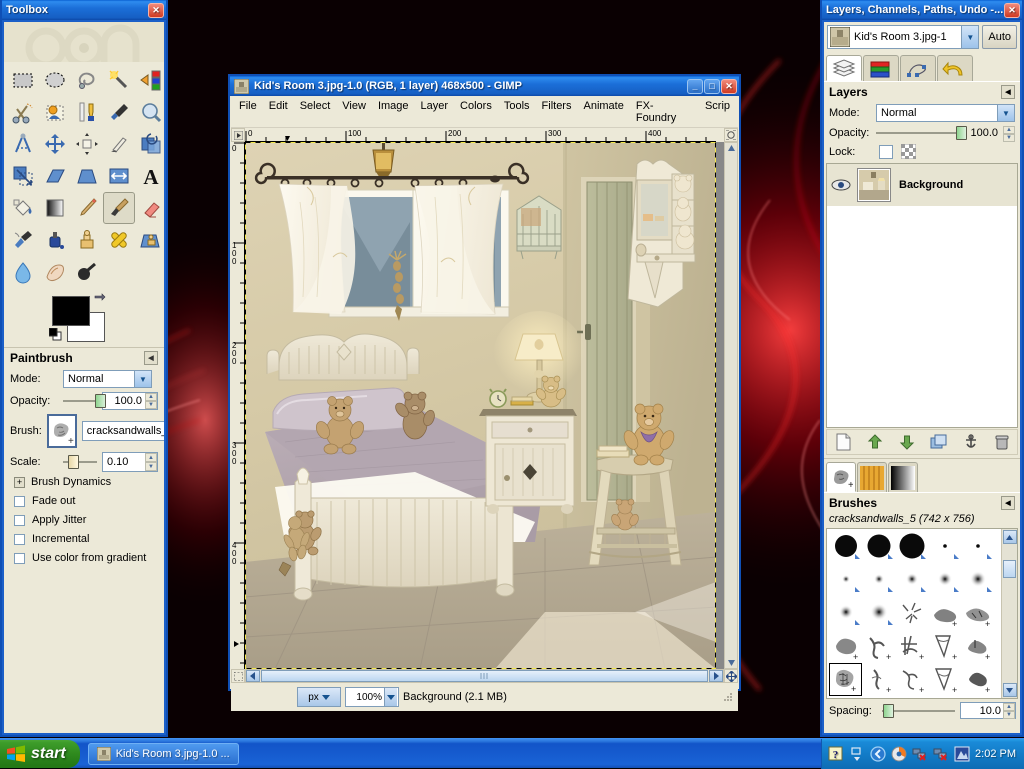  I want to click on paths-tool, so click(87, 112).